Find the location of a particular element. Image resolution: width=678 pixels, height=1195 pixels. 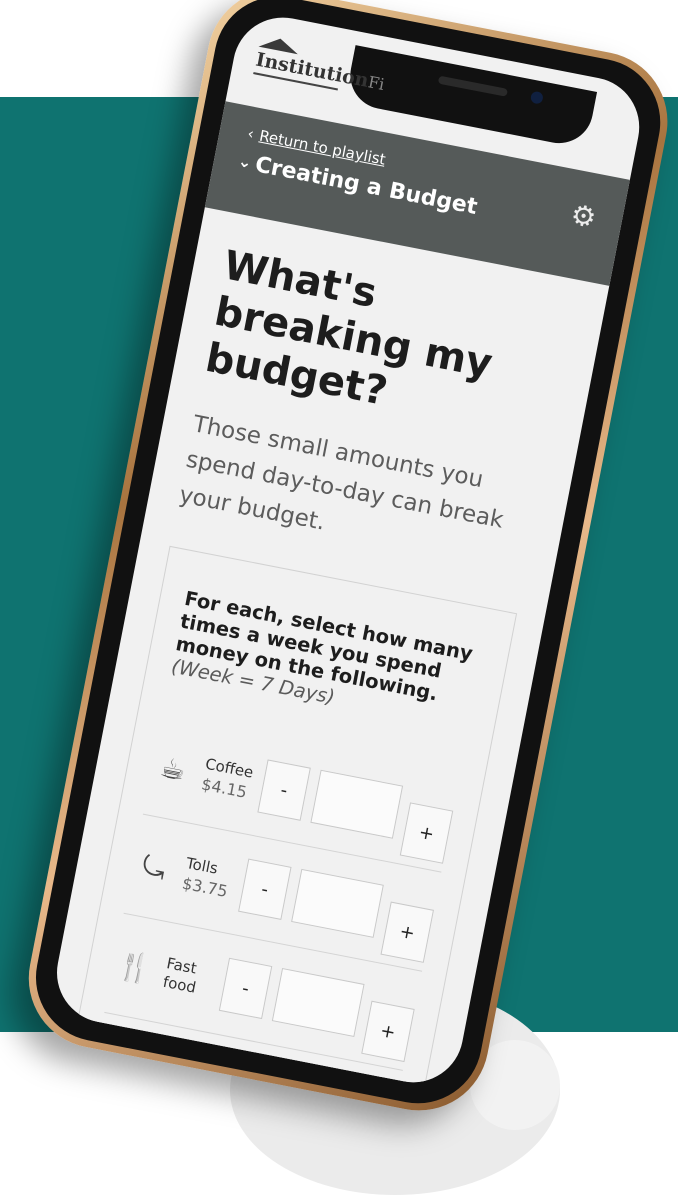

speaker-grille is located at coordinates (472, 86).